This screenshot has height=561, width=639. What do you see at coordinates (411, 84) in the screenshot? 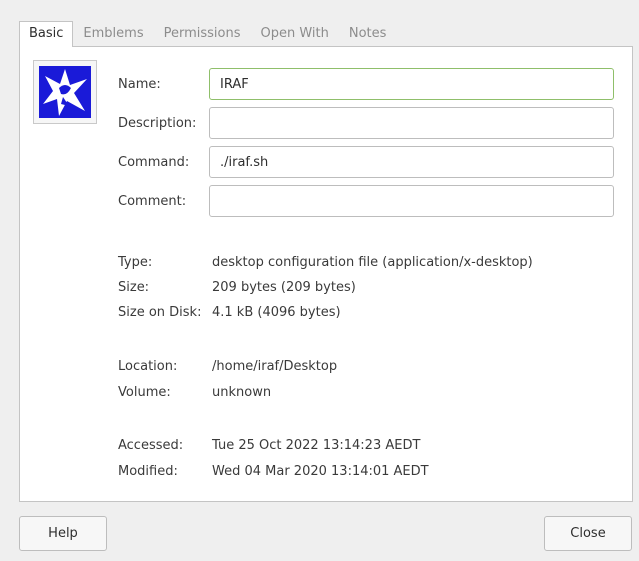
I see `name-input` at bounding box center [411, 84].